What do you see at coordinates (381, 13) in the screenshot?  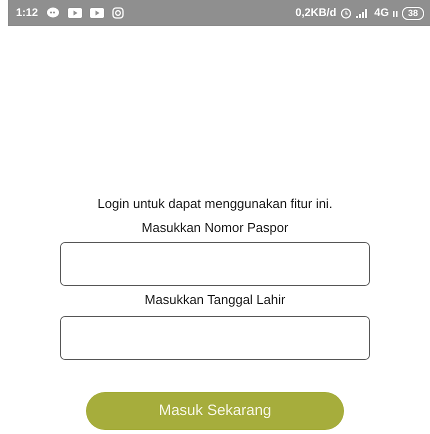 I see `network-type: 4G` at bounding box center [381, 13].